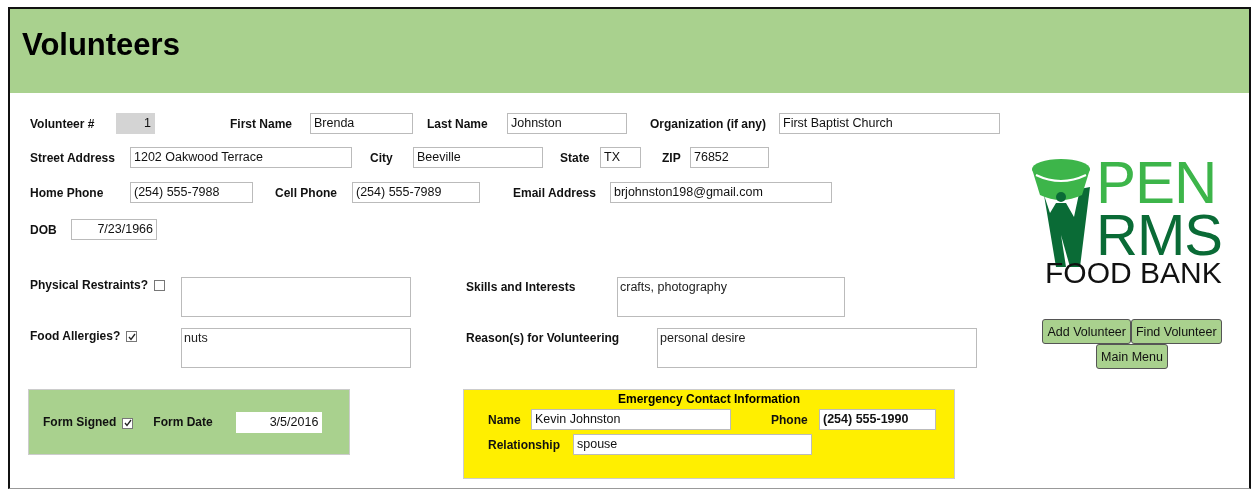 The width and height of the screenshot is (1257, 489). I want to click on field-label: Relationship, so click(524, 444).